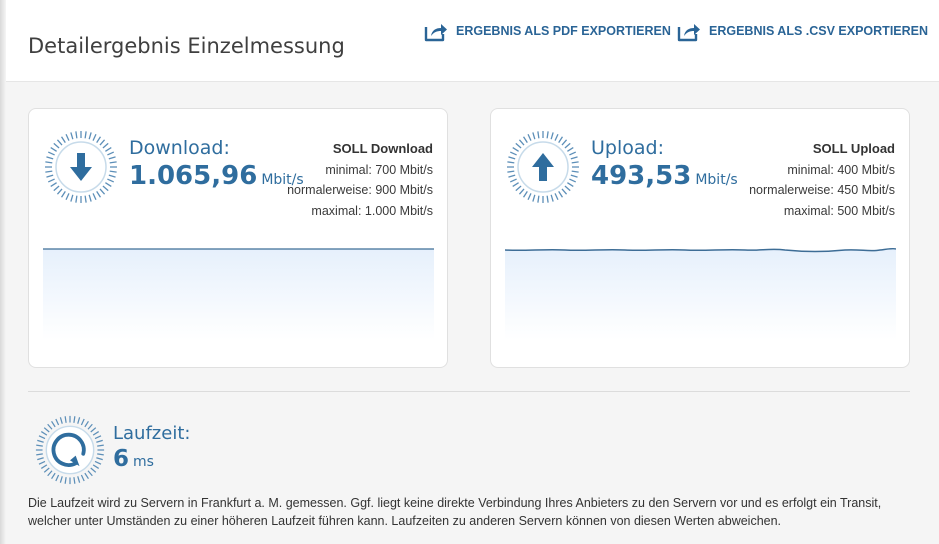  I want to click on latency-value-number: 6, so click(121, 459).